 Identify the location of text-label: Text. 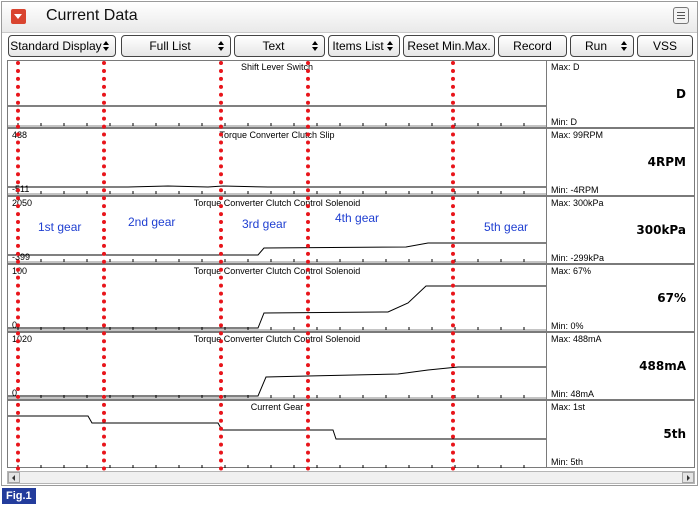
(273, 46).